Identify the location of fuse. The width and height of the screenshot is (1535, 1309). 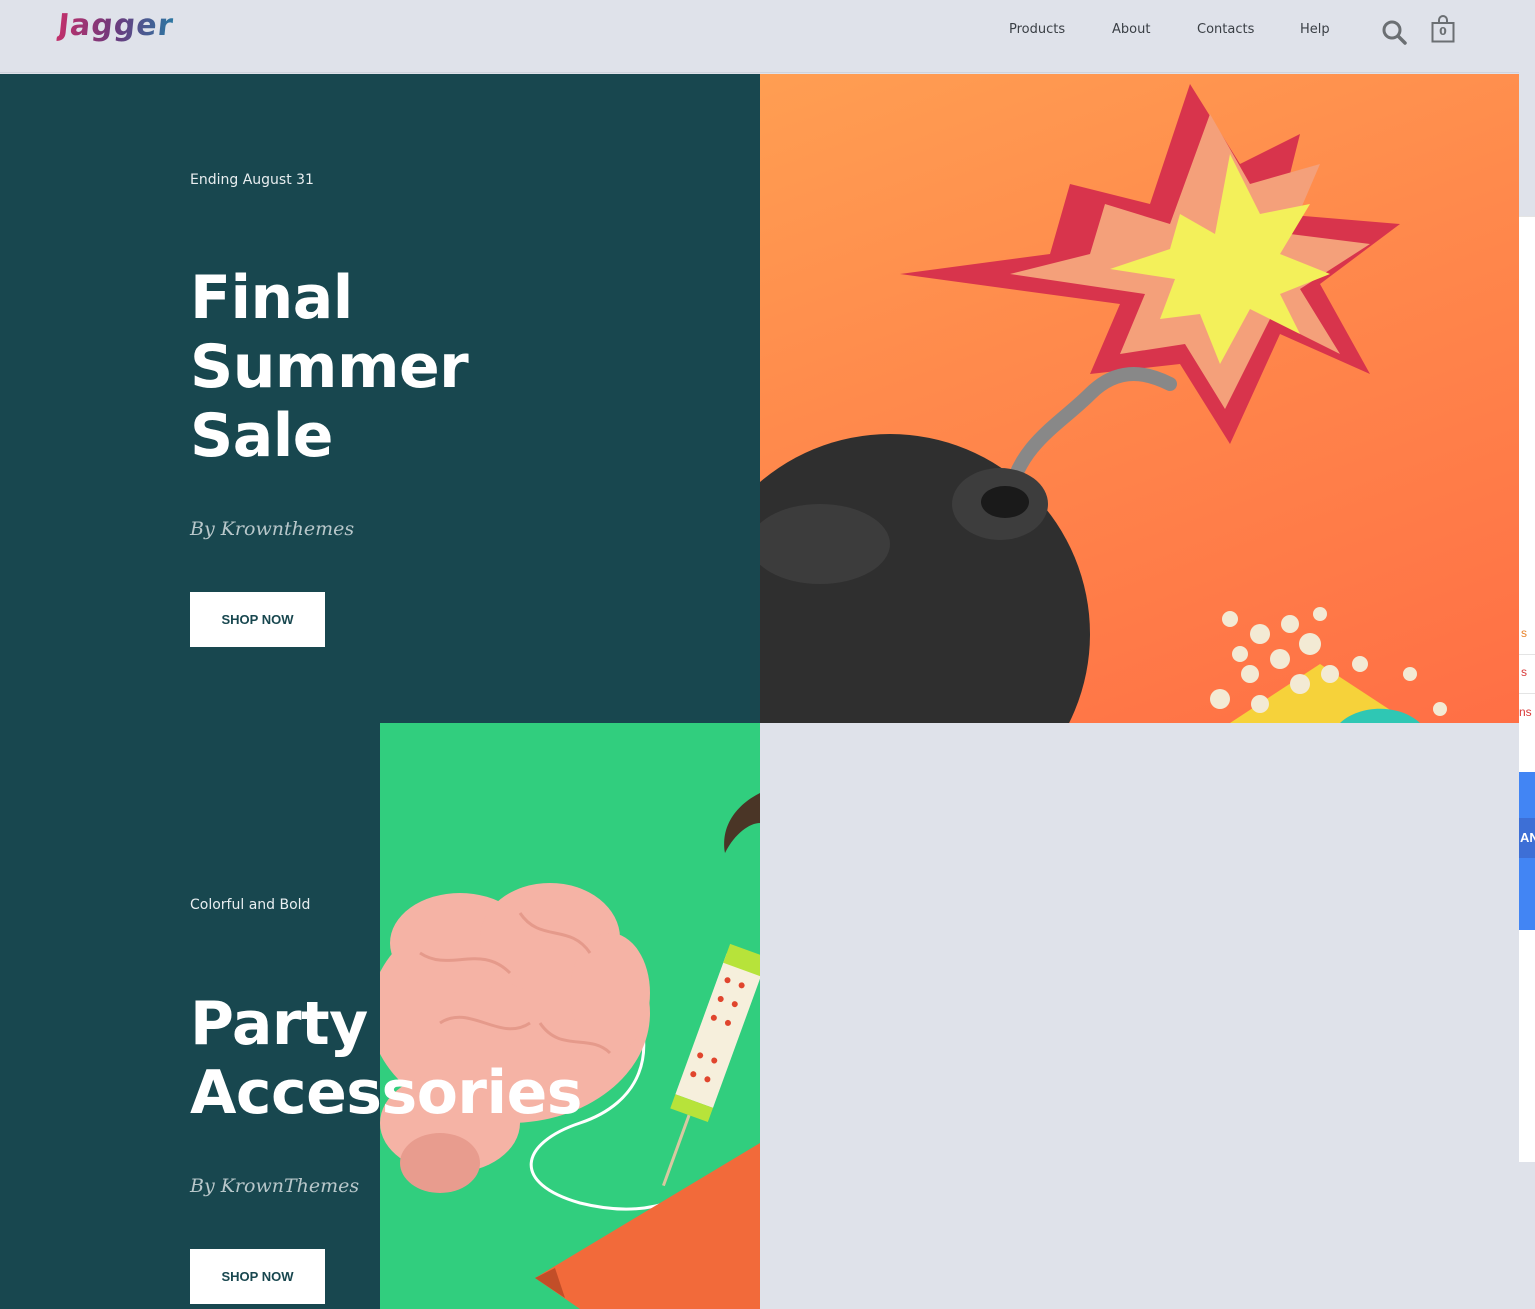
(1090, 434).